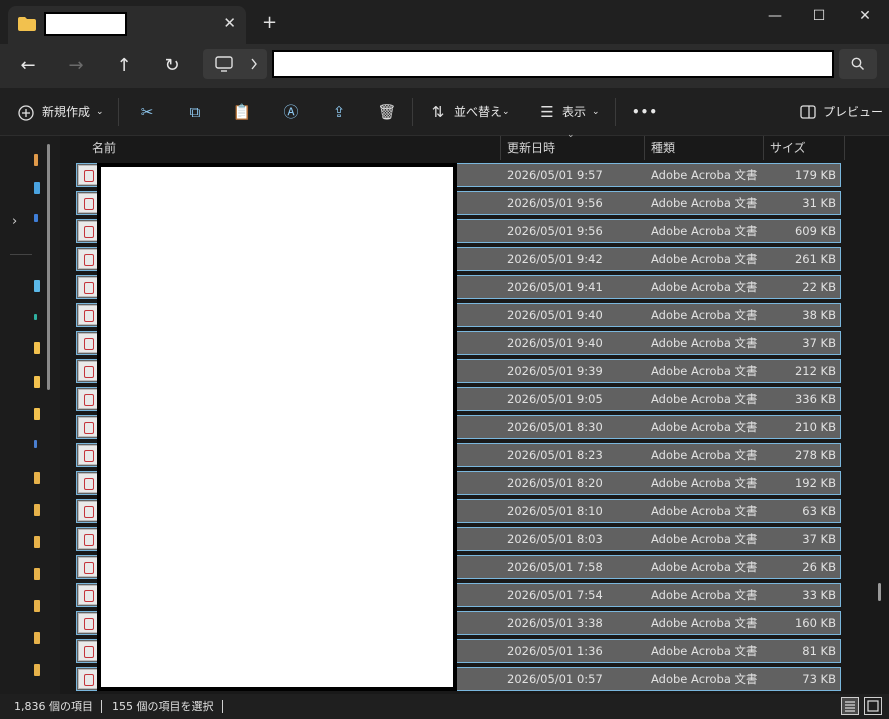  What do you see at coordinates (555, 371) in the screenshot?
I see `cell-date: 2026/05/01 9:39` at bounding box center [555, 371].